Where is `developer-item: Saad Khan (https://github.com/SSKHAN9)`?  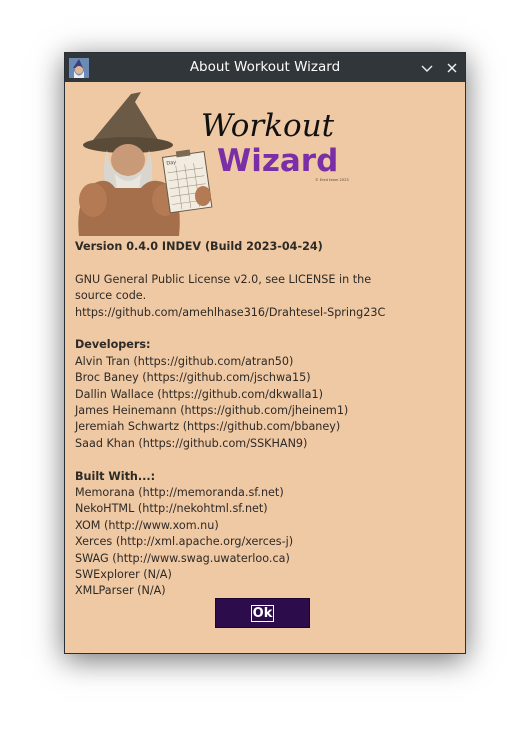
developer-item: Saad Khan (https://github.com/SSKHAN9) is located at coordinates (191, 443).